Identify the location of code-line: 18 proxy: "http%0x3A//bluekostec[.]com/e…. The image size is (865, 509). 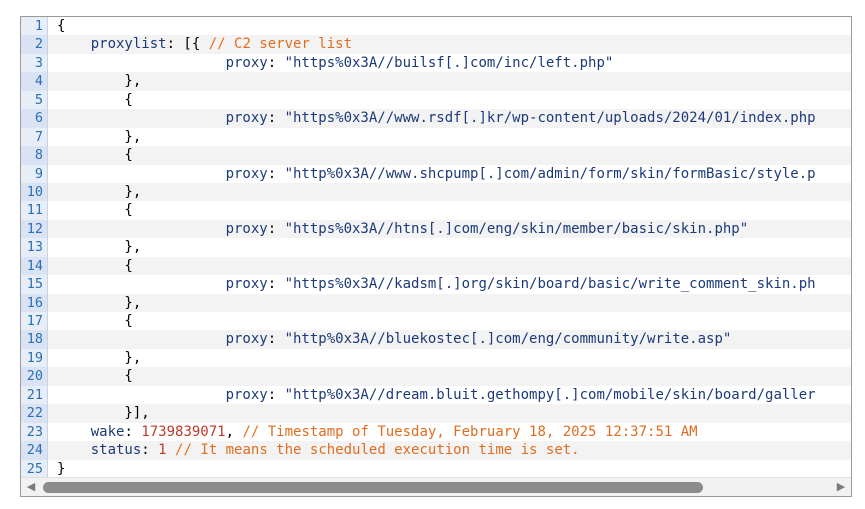
(436, 339).